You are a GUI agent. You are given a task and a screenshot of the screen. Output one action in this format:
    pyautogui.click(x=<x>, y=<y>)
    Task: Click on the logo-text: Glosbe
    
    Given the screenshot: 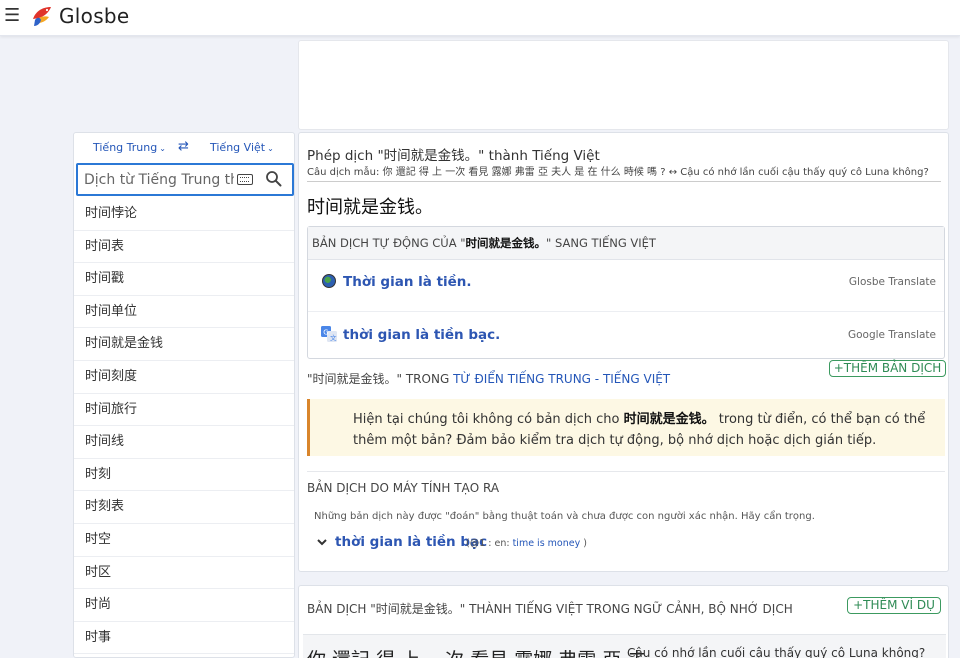 What is the action you would take?
    pyautogui.click(x=94, y=16)
    